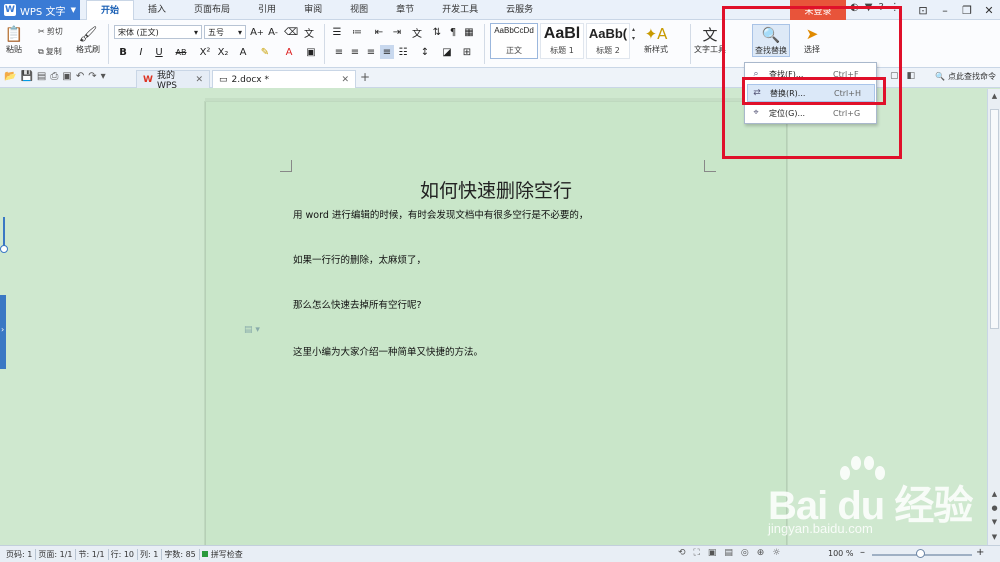  Describe the element at coordinates (437, 32) in the screenshot. I see `sort-icon: ⇅` at that location.